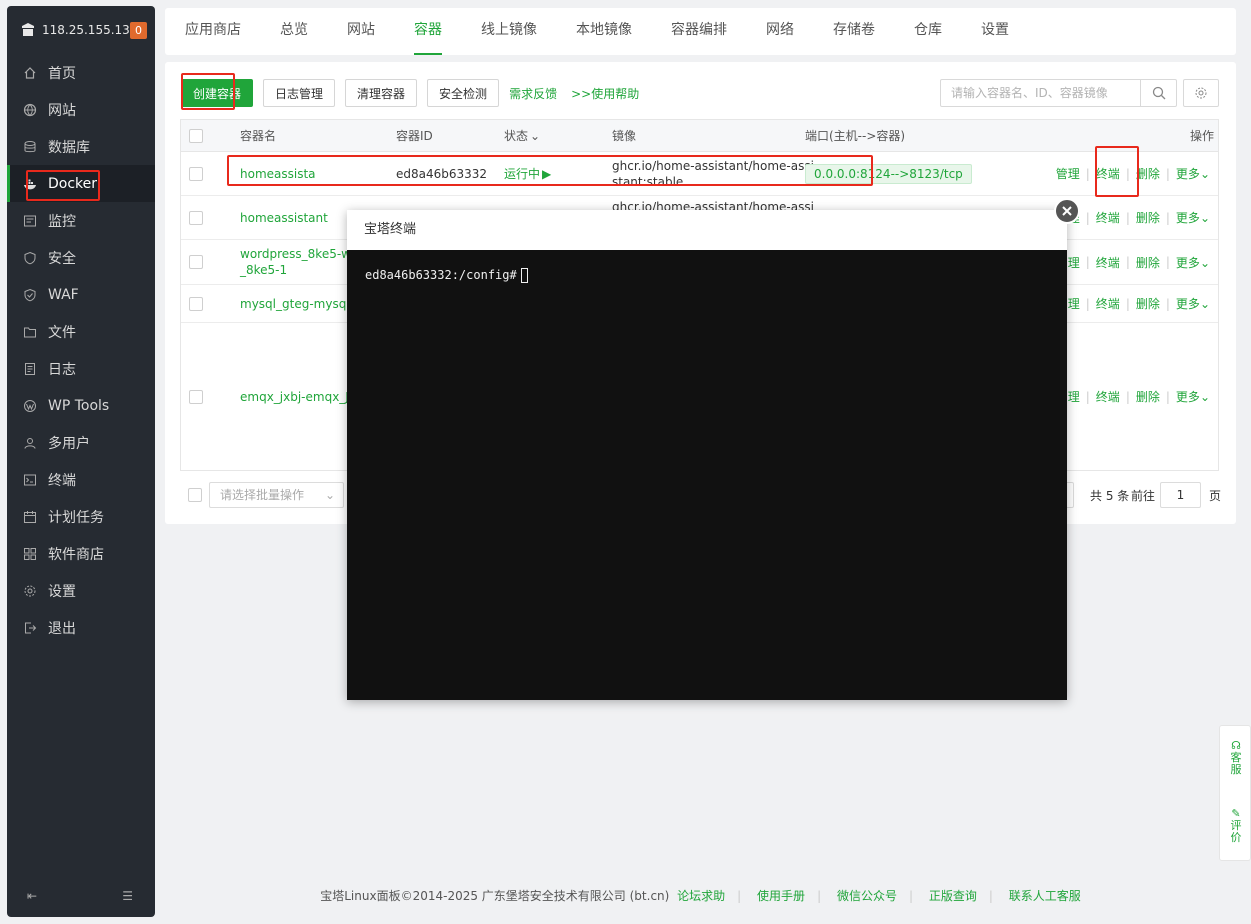  Describe the element at coordinates (1201, 93) in the screenshot. I see `column-settings-button` at that location.